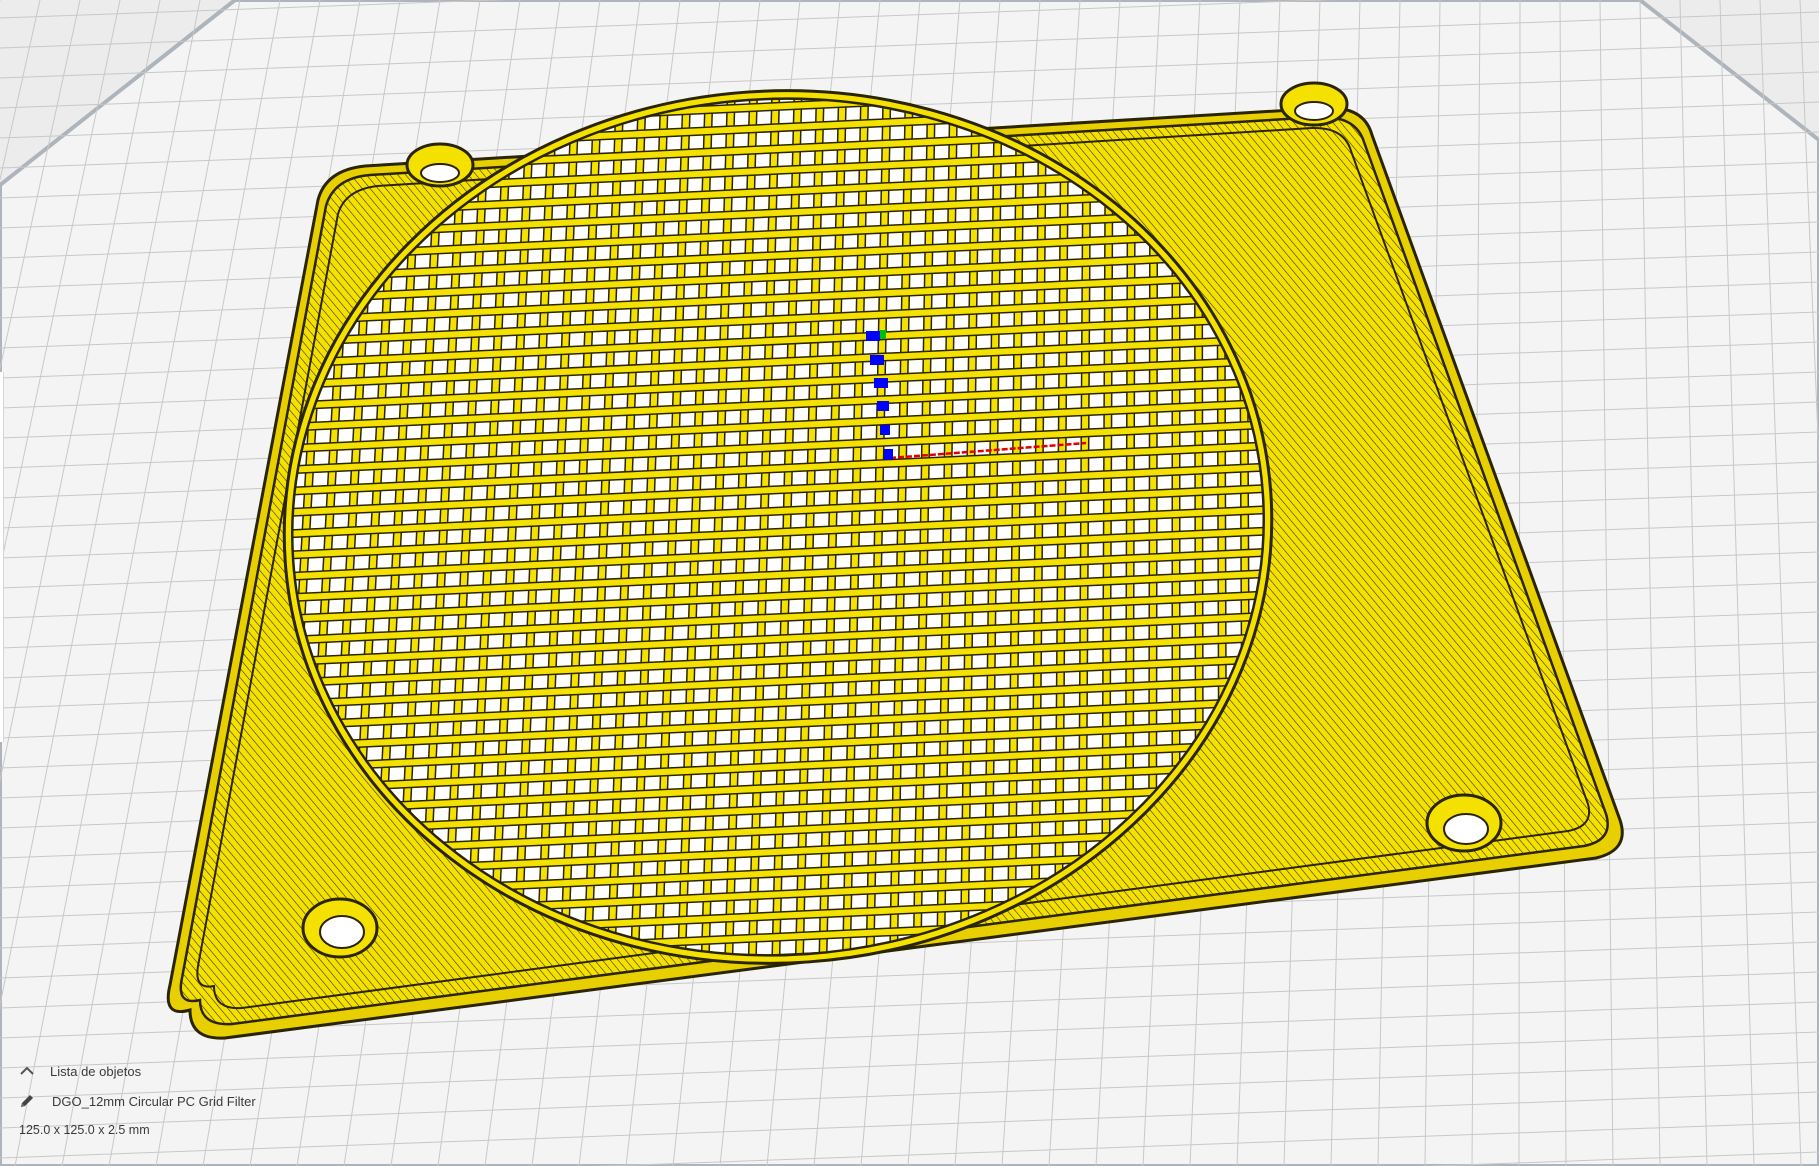 Image resolution: width=1819 pixels, height=1166 pixels. What do you see at coordinates (1314, 104) in the screenshot?
I see `mounting-hole-top-right` at bounding box center [1314, 104].